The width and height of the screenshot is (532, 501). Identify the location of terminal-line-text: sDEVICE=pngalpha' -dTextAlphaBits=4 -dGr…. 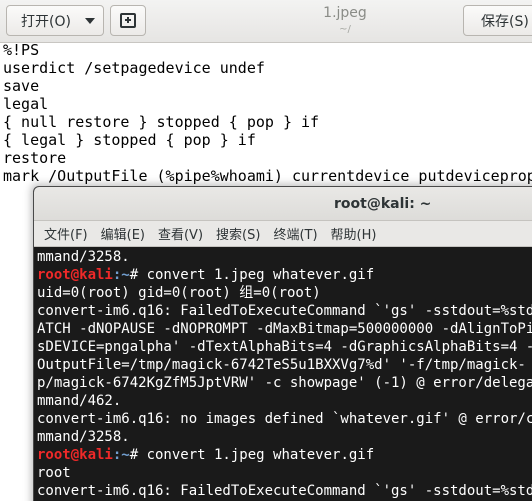
(284, 347).